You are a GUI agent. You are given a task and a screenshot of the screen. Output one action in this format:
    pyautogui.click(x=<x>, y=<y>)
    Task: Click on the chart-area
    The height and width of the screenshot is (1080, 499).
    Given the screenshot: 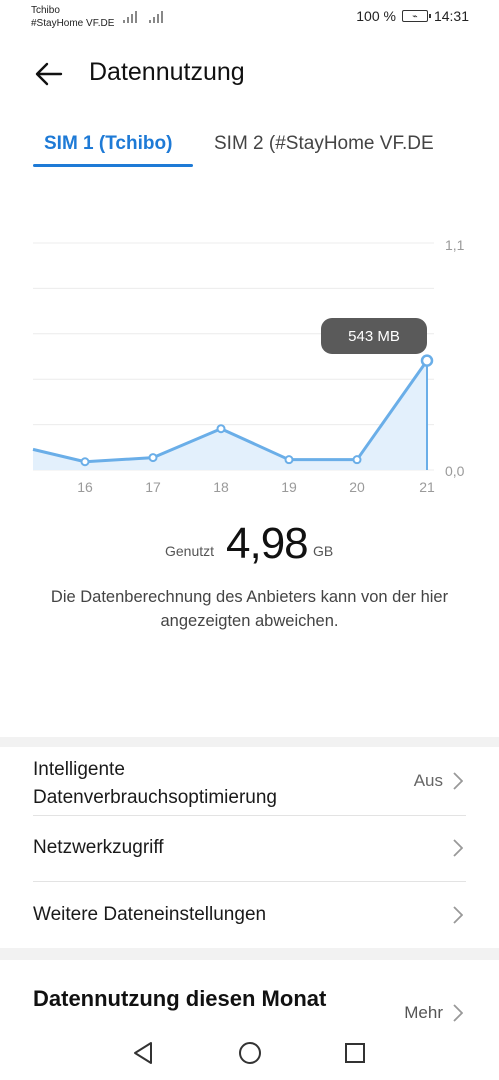 What is the action you would take?
    pyautogui.click(x=230, y=415)
    